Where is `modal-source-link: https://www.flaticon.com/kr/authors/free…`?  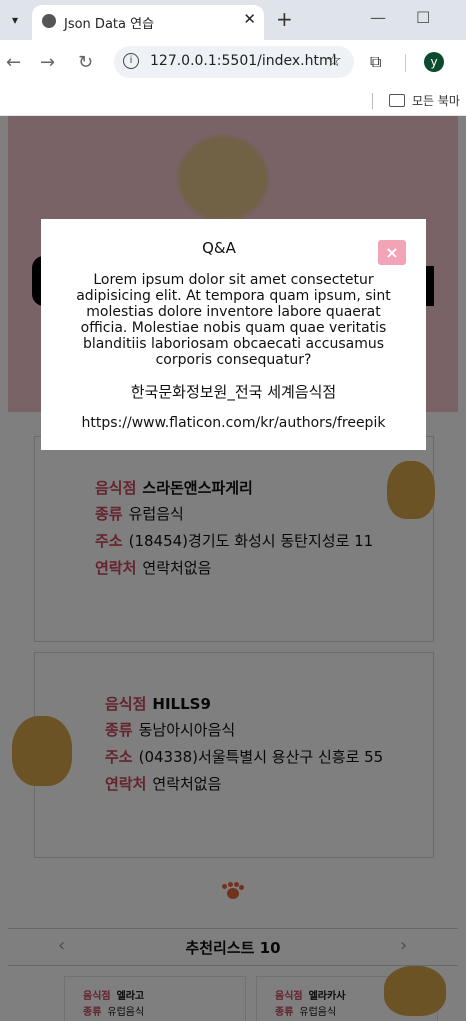
modal-source-link: https://www.flaticon.com/kr/authors/free… is located at coordinates (233, 423).